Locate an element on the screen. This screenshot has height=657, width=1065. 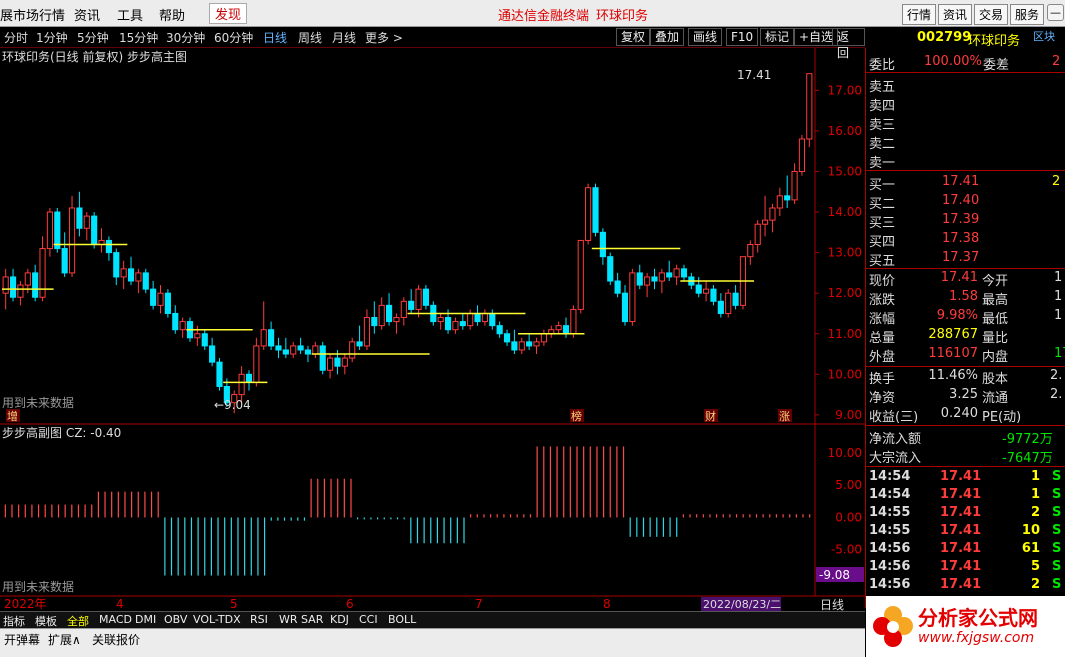
link-stock-name: 环球印务 is located at coordinates (622, 14).